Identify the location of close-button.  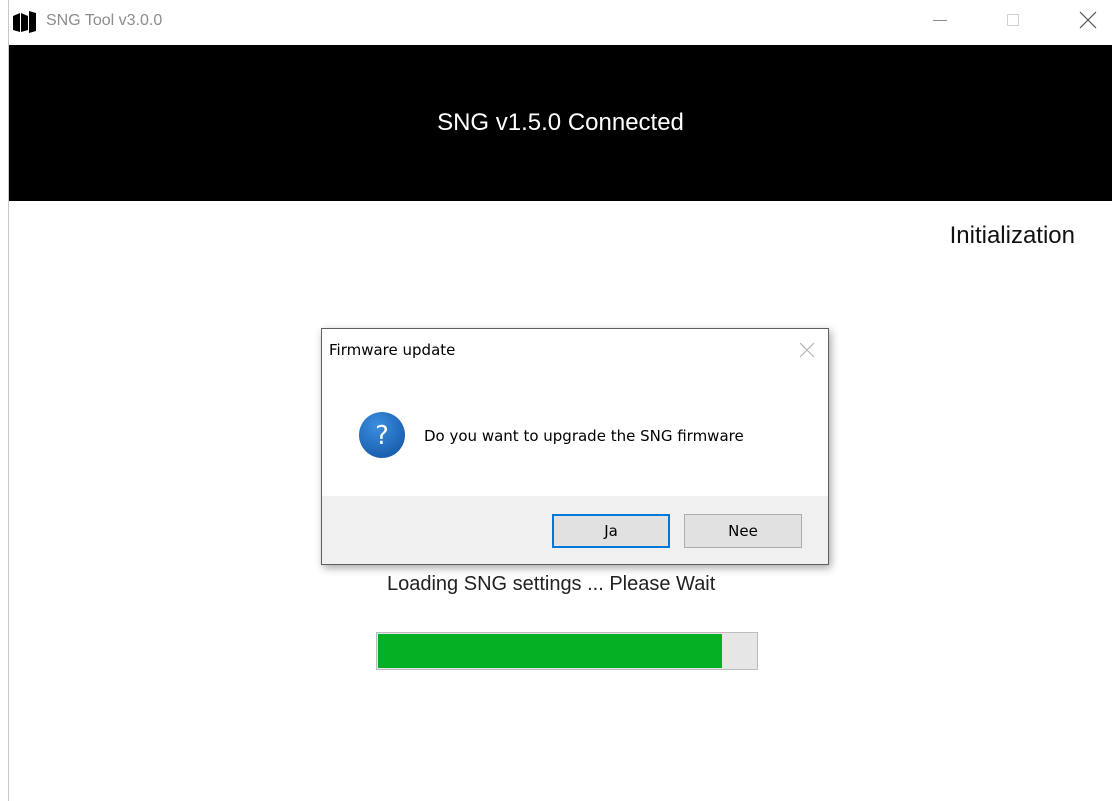
(1088, 22).